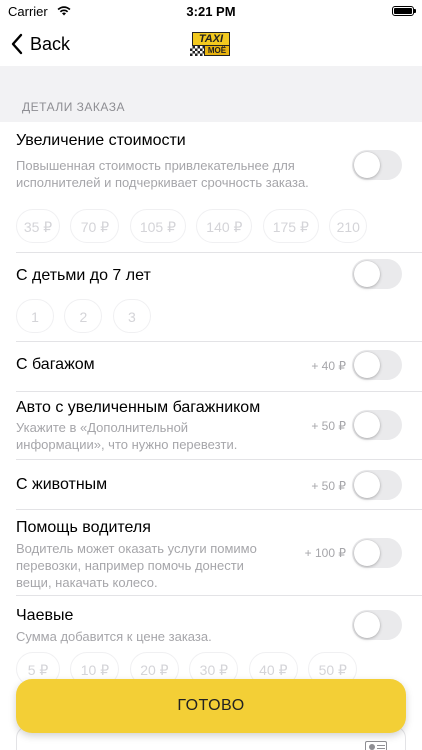 Image resolution: width=422 pixels, height=750 pixels. I want to click on checker-pattern, so click(197, 51).